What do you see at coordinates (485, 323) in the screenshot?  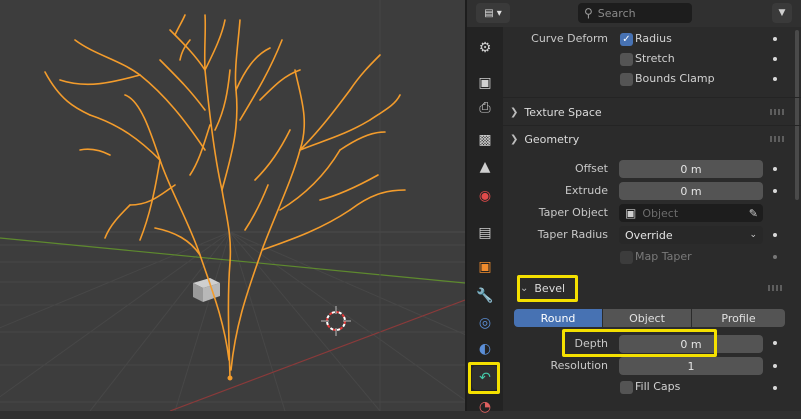 I see `particles-icon: ◎` at bounding box center [485, 323].